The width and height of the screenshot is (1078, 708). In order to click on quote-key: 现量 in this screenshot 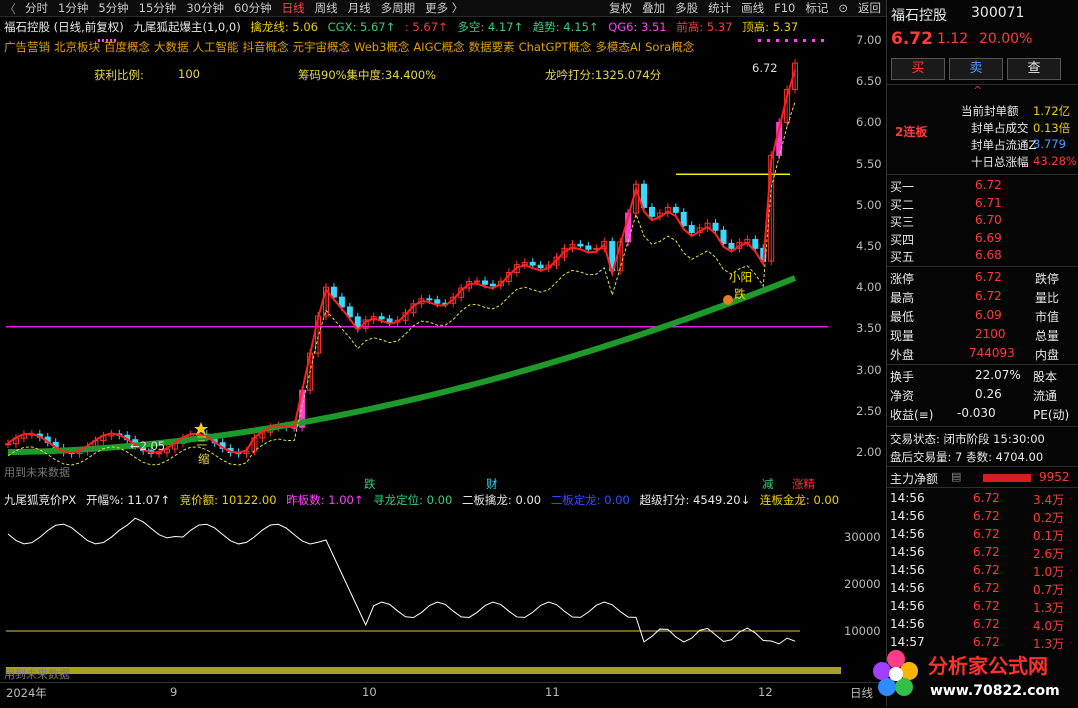, I will do `click(902, 336)`.